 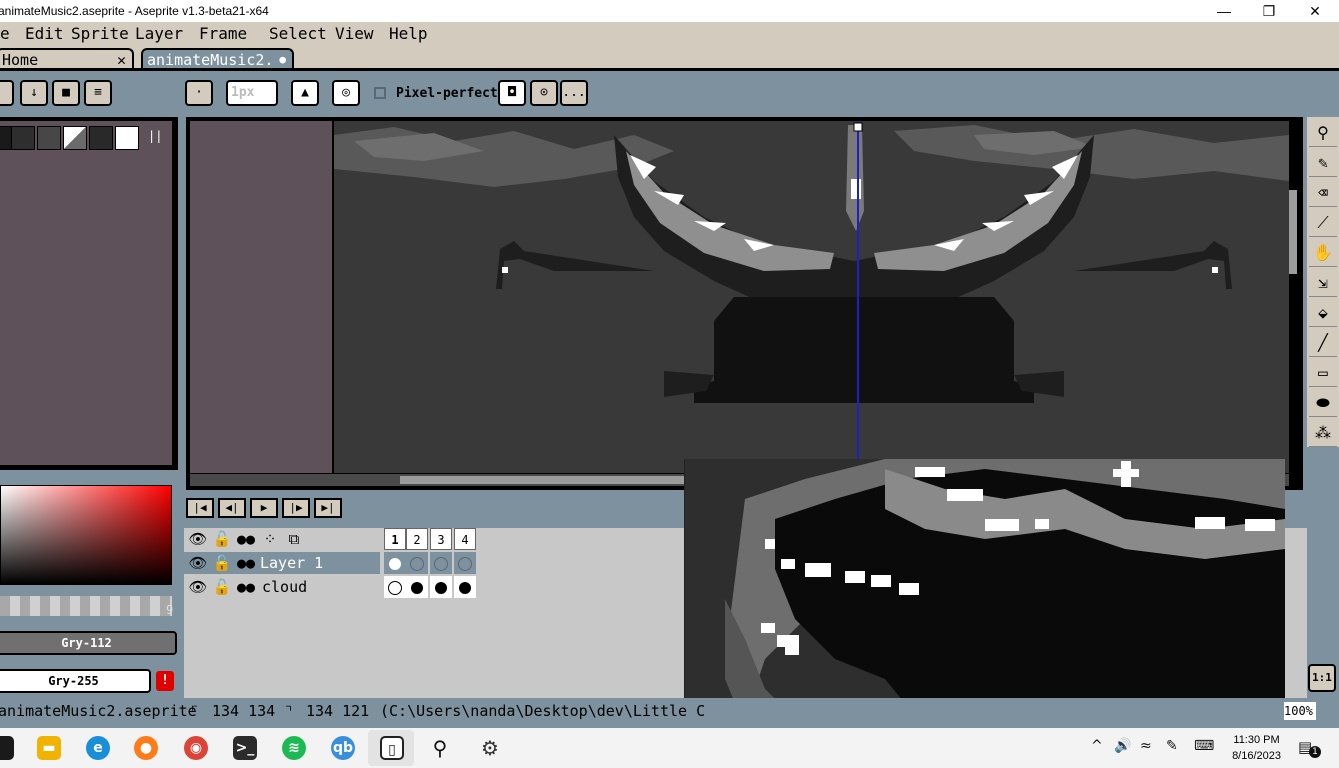 What do you see at coordinates (490, 748) in the screenshot?
I see `settings-gear-icon: ⚙` at bounding box center [490, 748].